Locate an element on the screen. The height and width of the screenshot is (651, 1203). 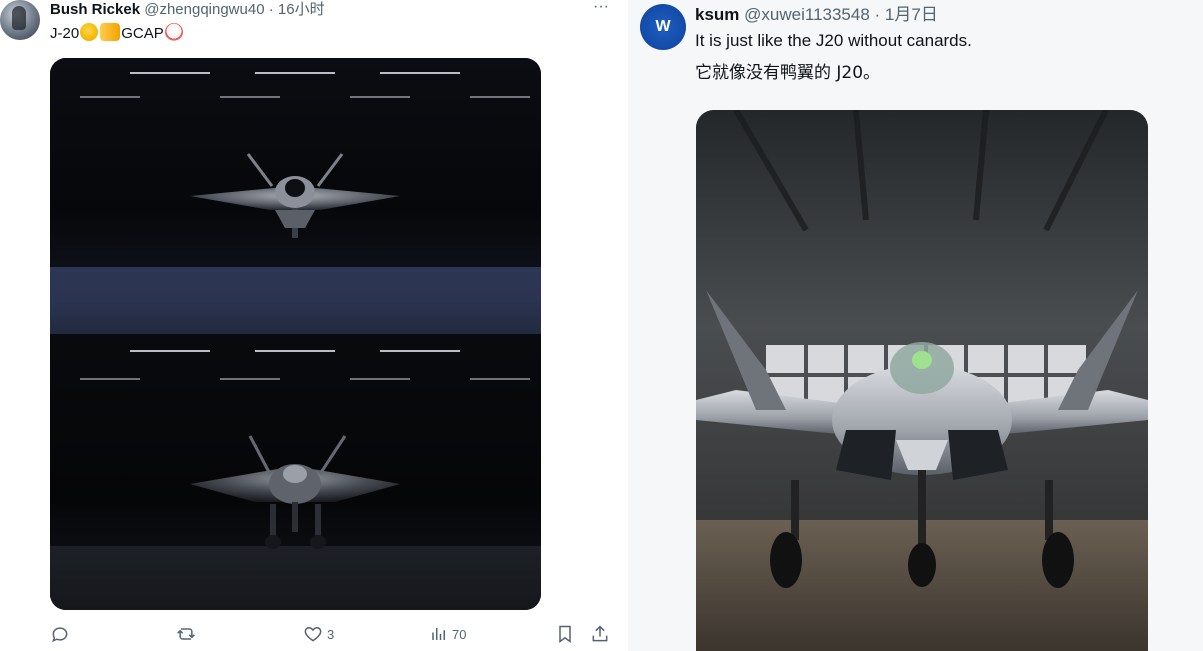
more-options-button: ··· is located at coordinates (601, 8).